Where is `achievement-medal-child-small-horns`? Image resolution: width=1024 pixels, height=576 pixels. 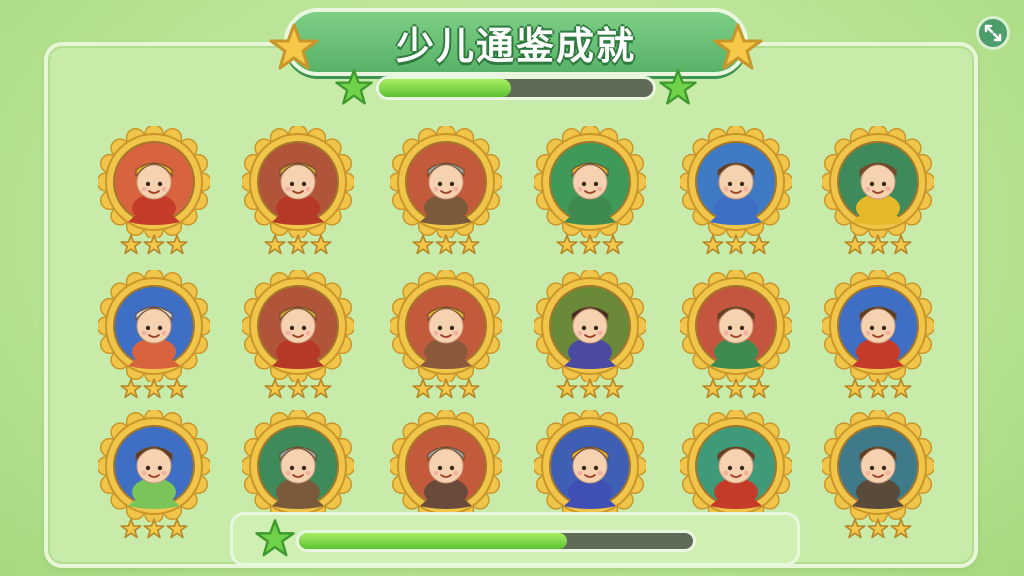 achievement-medal-child-small-horns is located at coordinates (154, 466).